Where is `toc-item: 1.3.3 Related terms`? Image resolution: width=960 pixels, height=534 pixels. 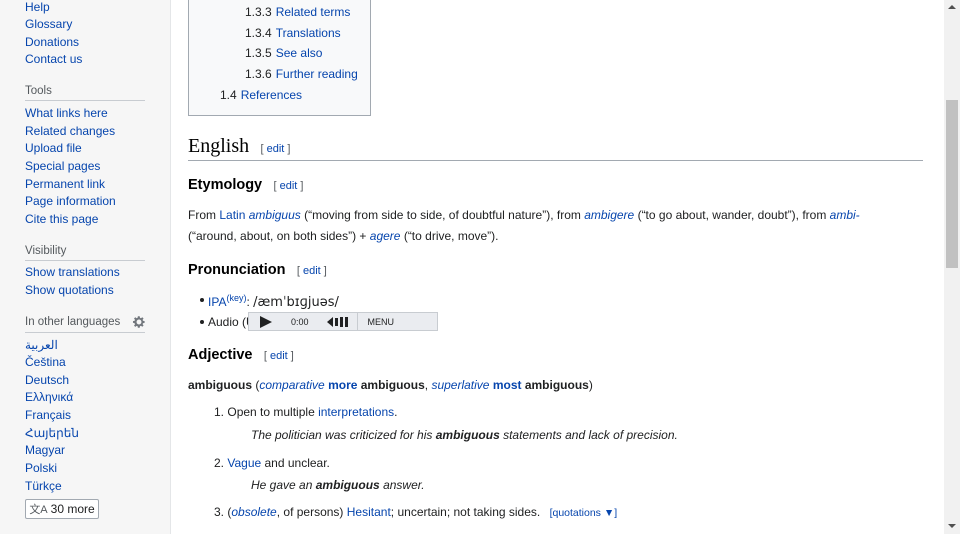
toc-item: 1.3.3 Related terms is located at coordinates (297, 12).